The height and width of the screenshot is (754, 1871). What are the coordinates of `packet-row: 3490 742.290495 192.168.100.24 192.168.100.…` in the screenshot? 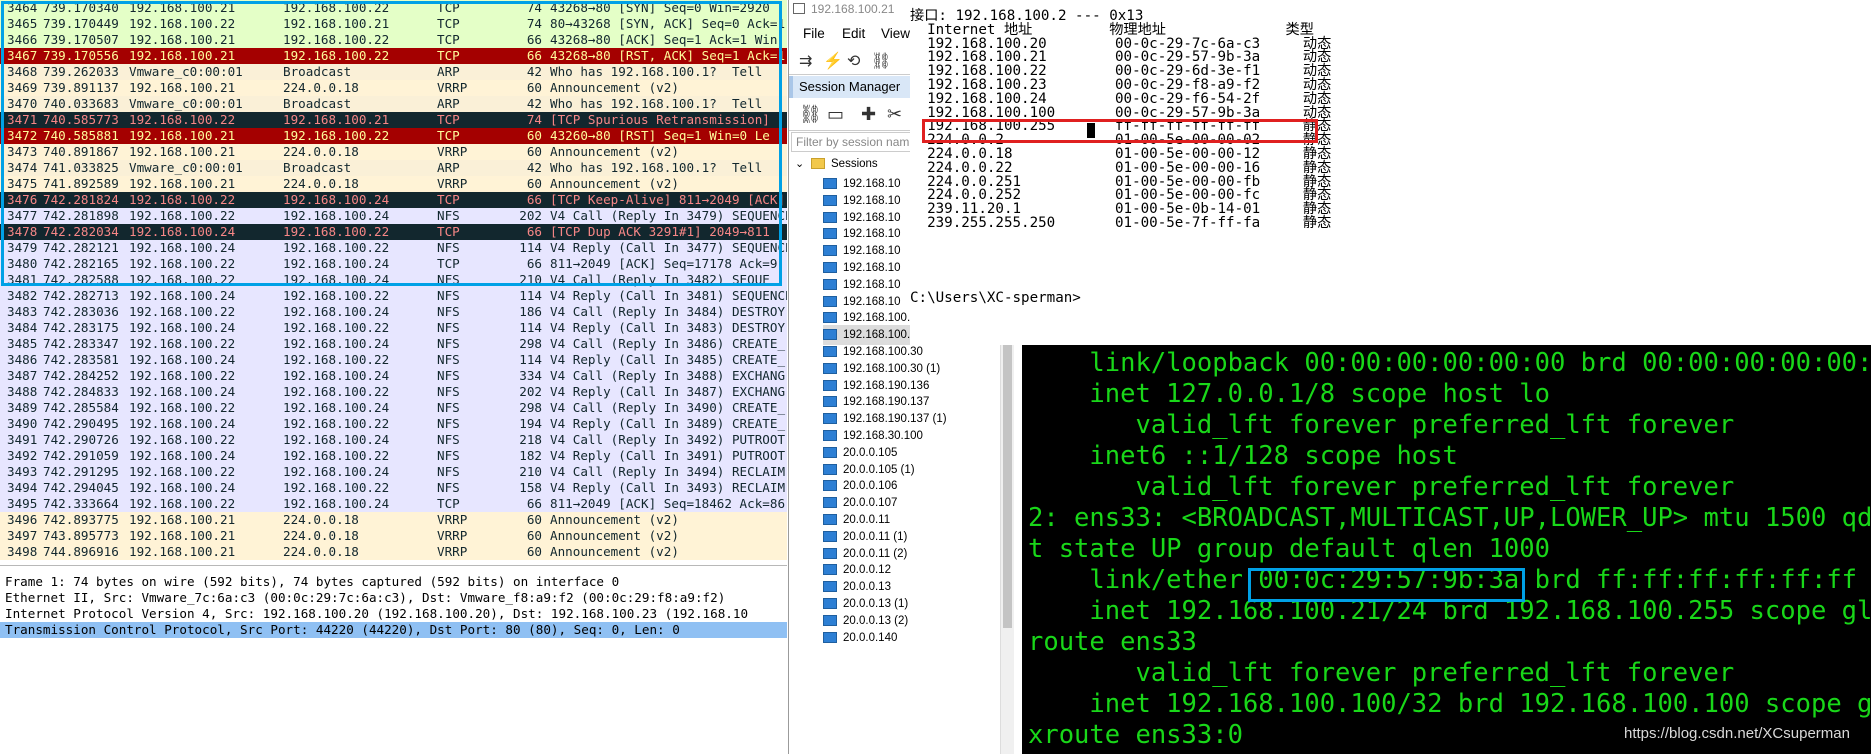 It's located at (393, 424).